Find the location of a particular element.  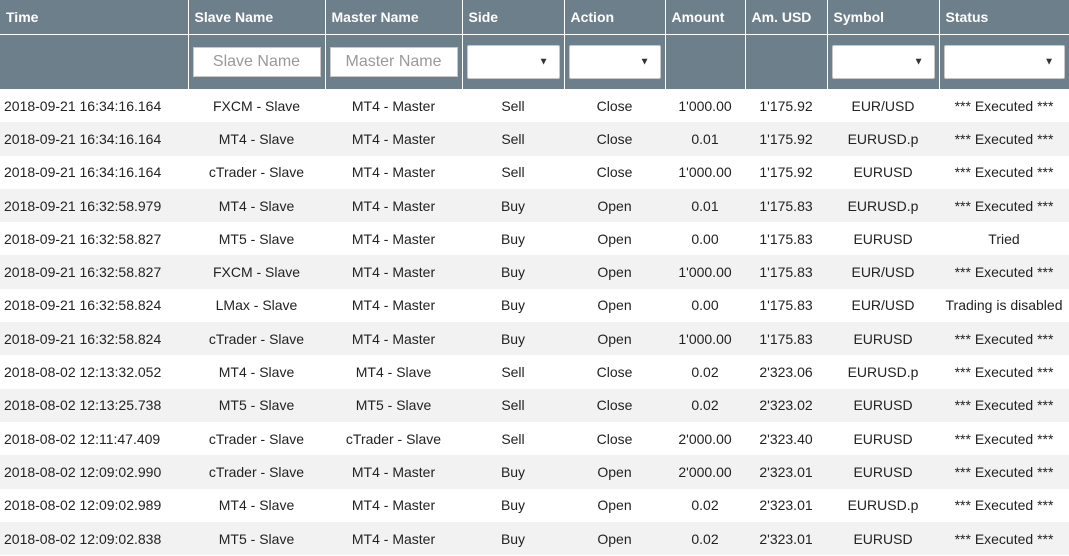

action-filter-select: ▼ is located at coordinates (614, 62).